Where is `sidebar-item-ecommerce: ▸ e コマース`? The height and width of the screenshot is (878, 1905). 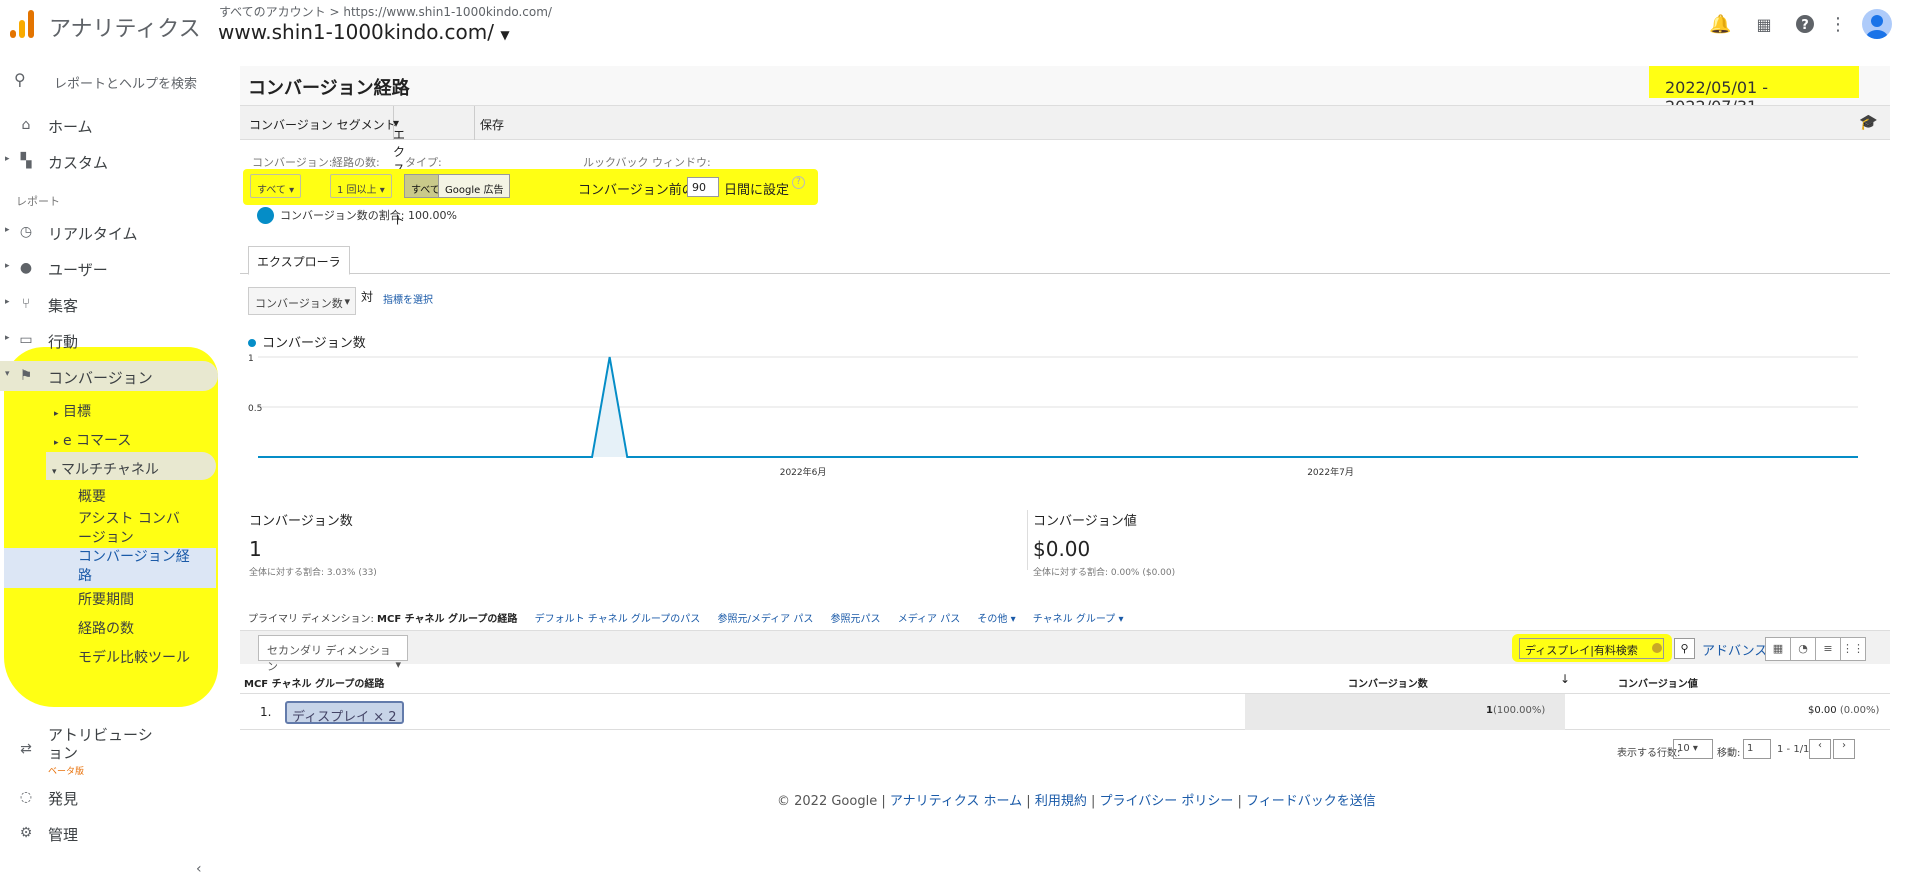
sidebar-item-ecommerce: ▸ e コマース is located at coordinates (92, 440).